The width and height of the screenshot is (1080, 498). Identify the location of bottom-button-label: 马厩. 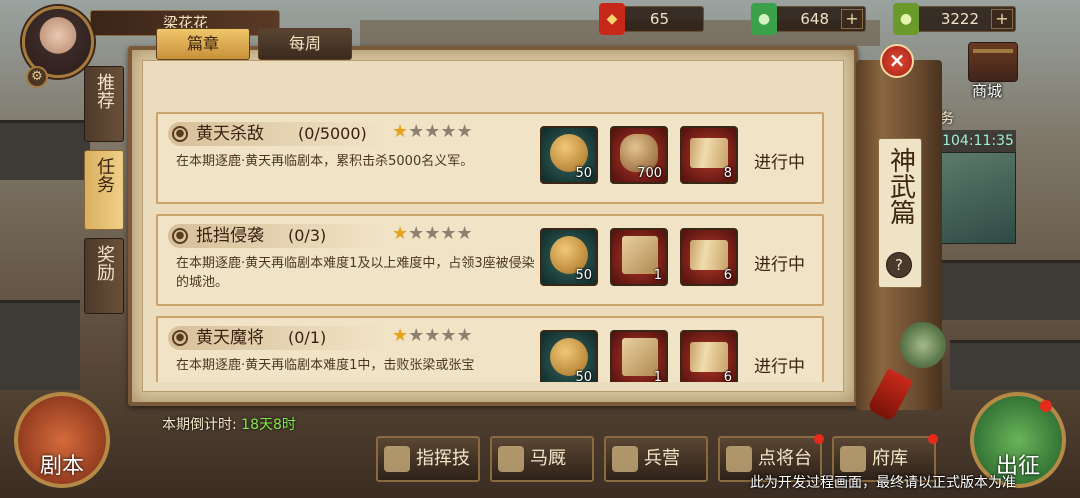
(548, 458).